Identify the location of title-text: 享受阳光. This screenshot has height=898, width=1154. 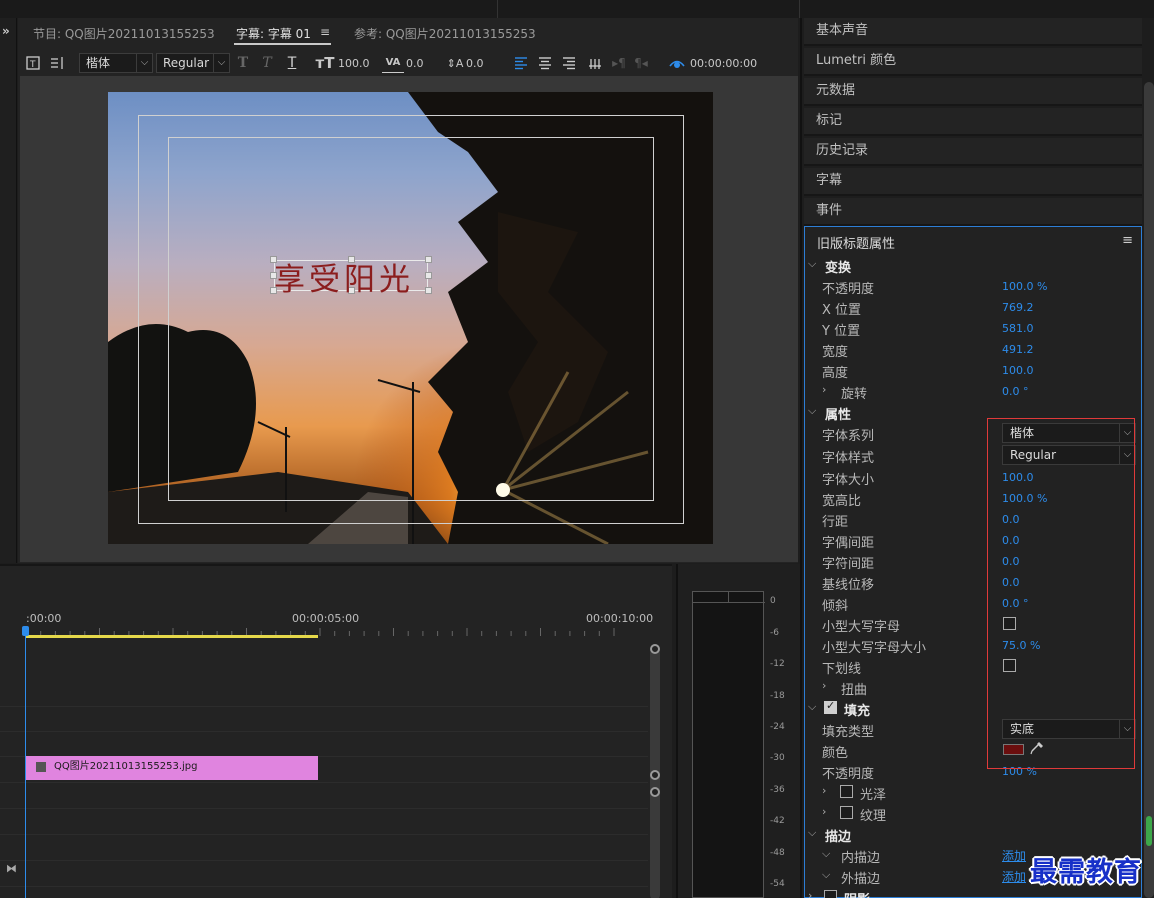
(344, 276).